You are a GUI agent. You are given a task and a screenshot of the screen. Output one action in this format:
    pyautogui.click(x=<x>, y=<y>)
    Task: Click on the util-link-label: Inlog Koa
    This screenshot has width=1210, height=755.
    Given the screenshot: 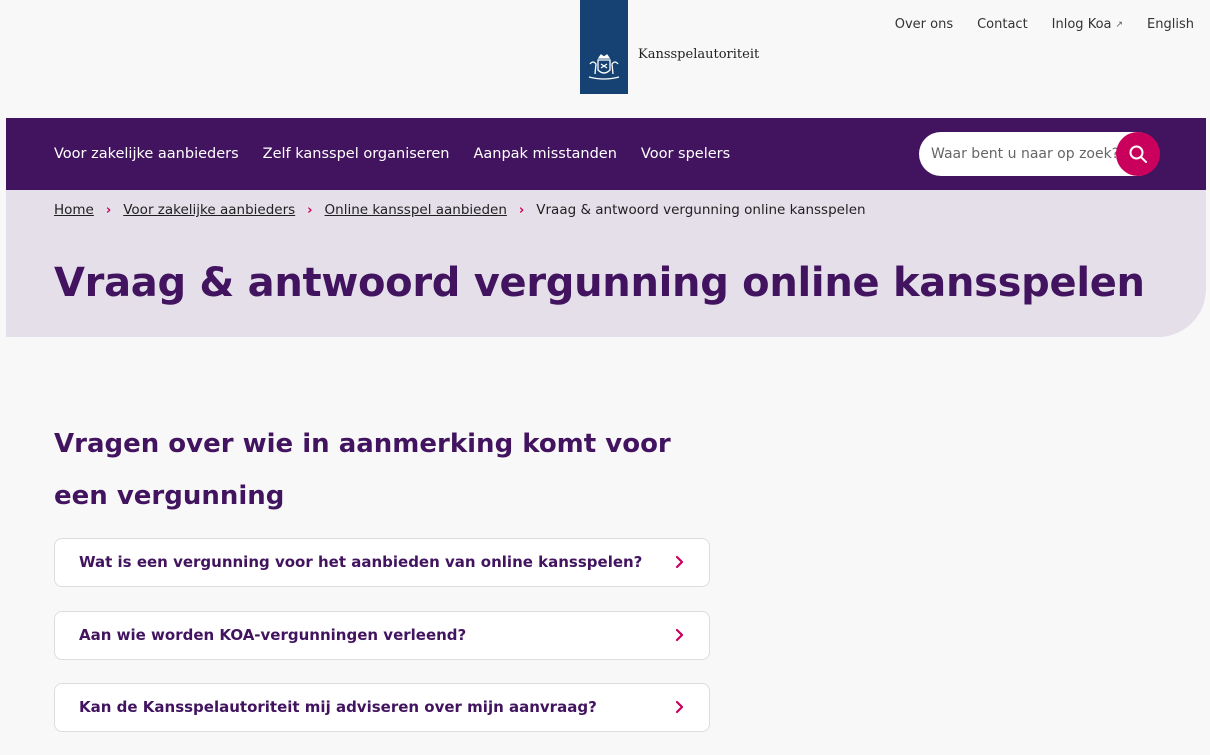 What is the action you would take?
    pyautogui.click(x=1081, y=24)
    